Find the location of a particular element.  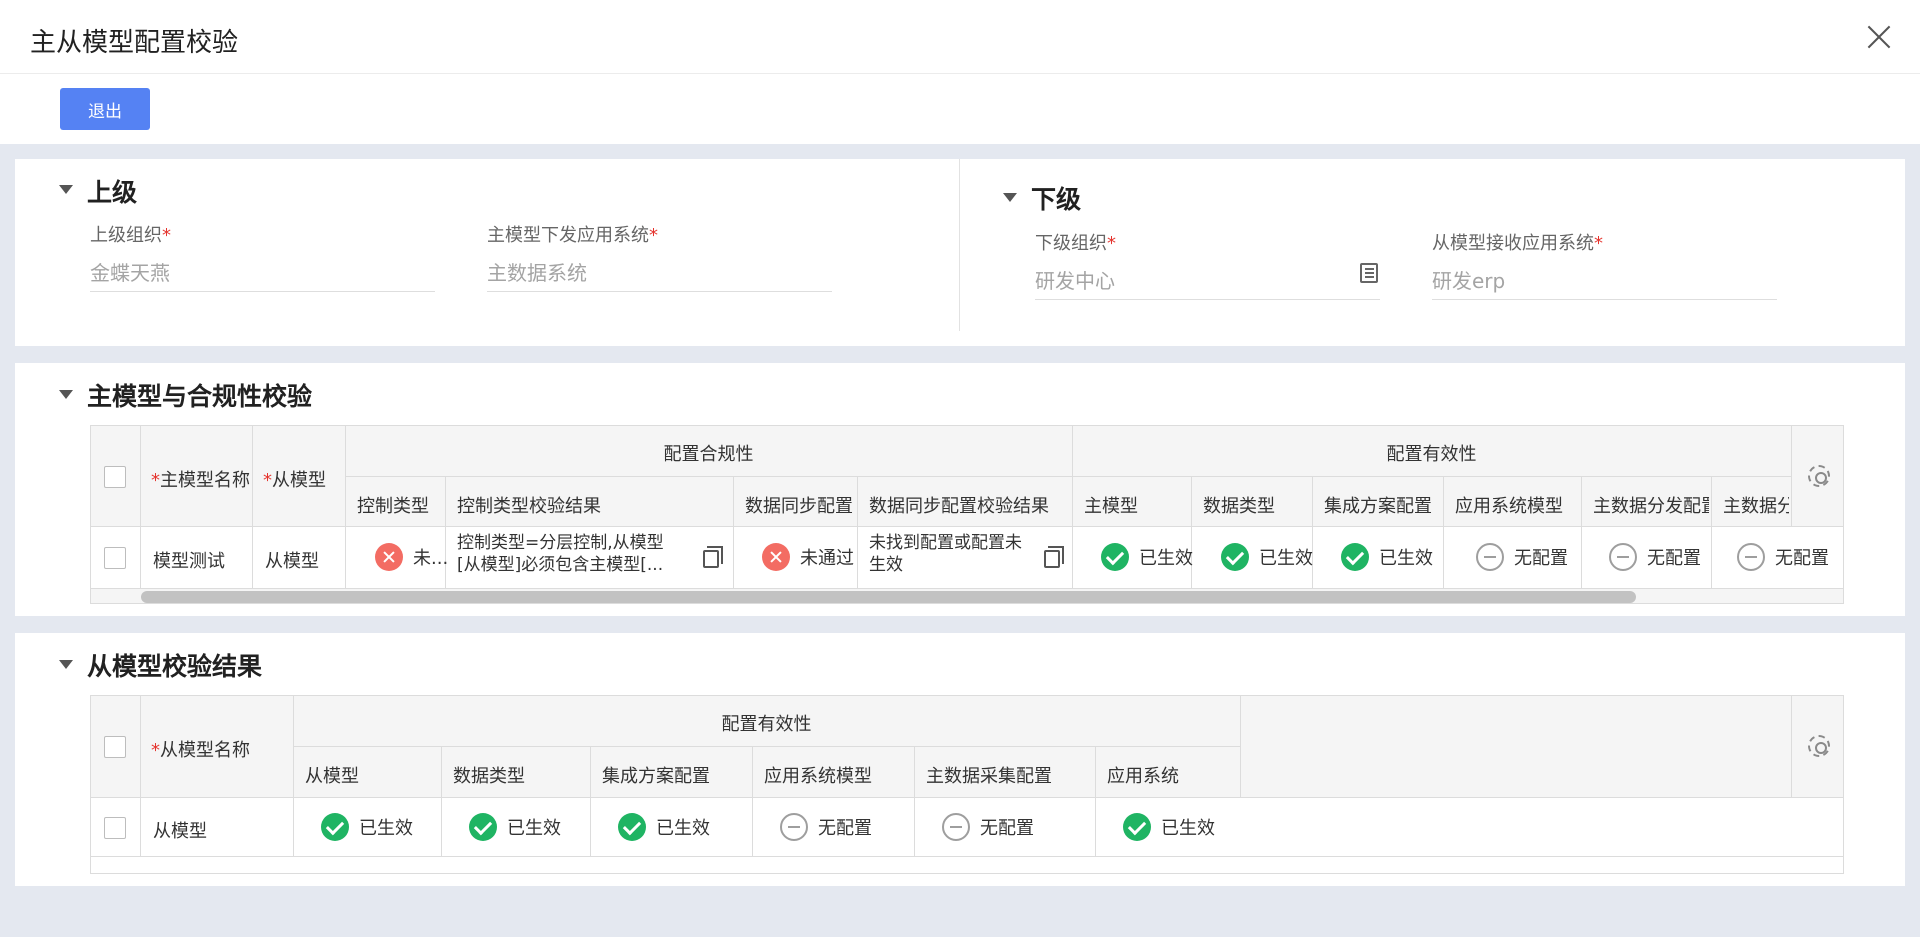

upper-sys-field: 主模型下发应用系统* 主数据系统 is located at coordinates (659, 256).